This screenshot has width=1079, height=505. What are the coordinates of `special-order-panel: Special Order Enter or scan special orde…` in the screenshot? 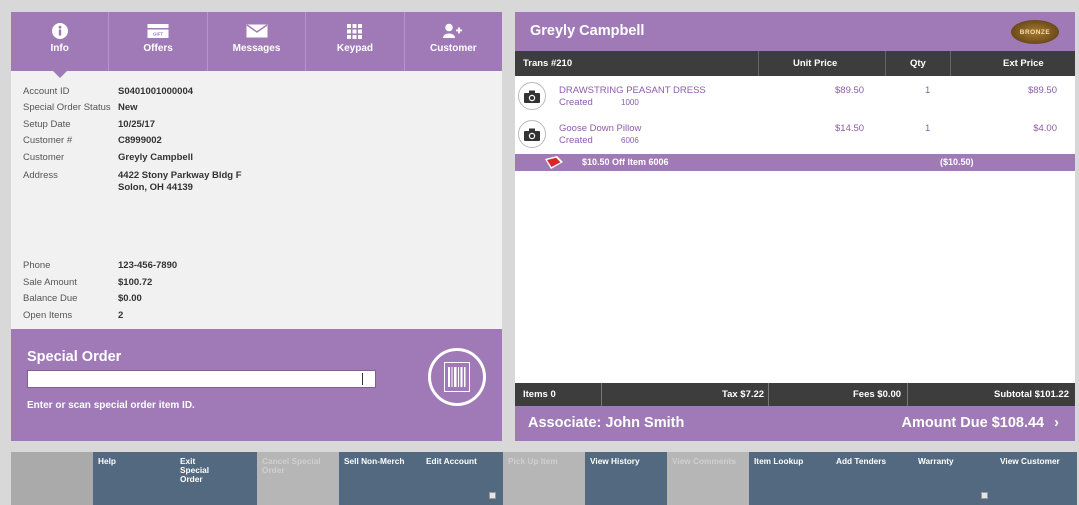 It's located at (256, 385).